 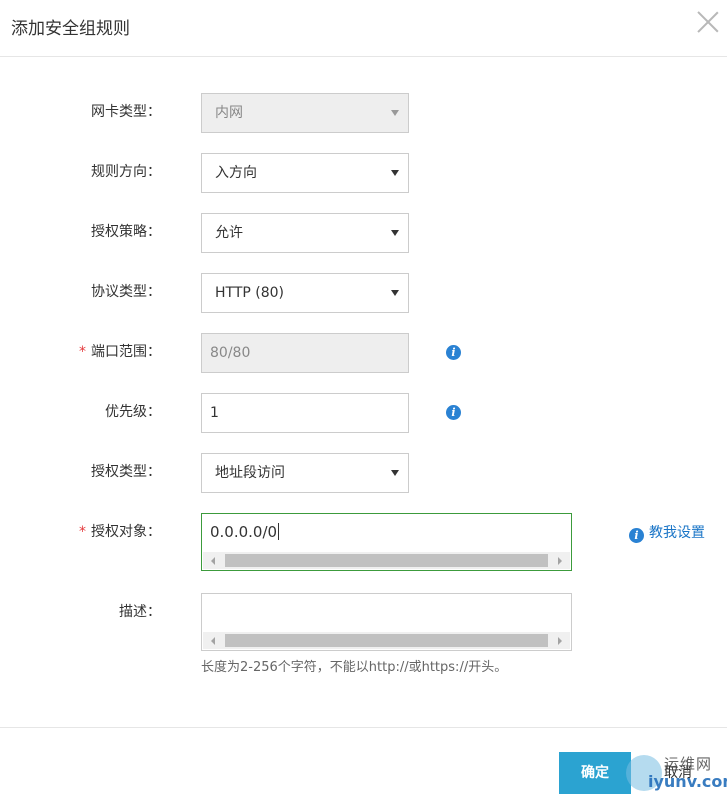 I want to click on auth-object-label-text: 授权对象：, so click(x=126, y=532).